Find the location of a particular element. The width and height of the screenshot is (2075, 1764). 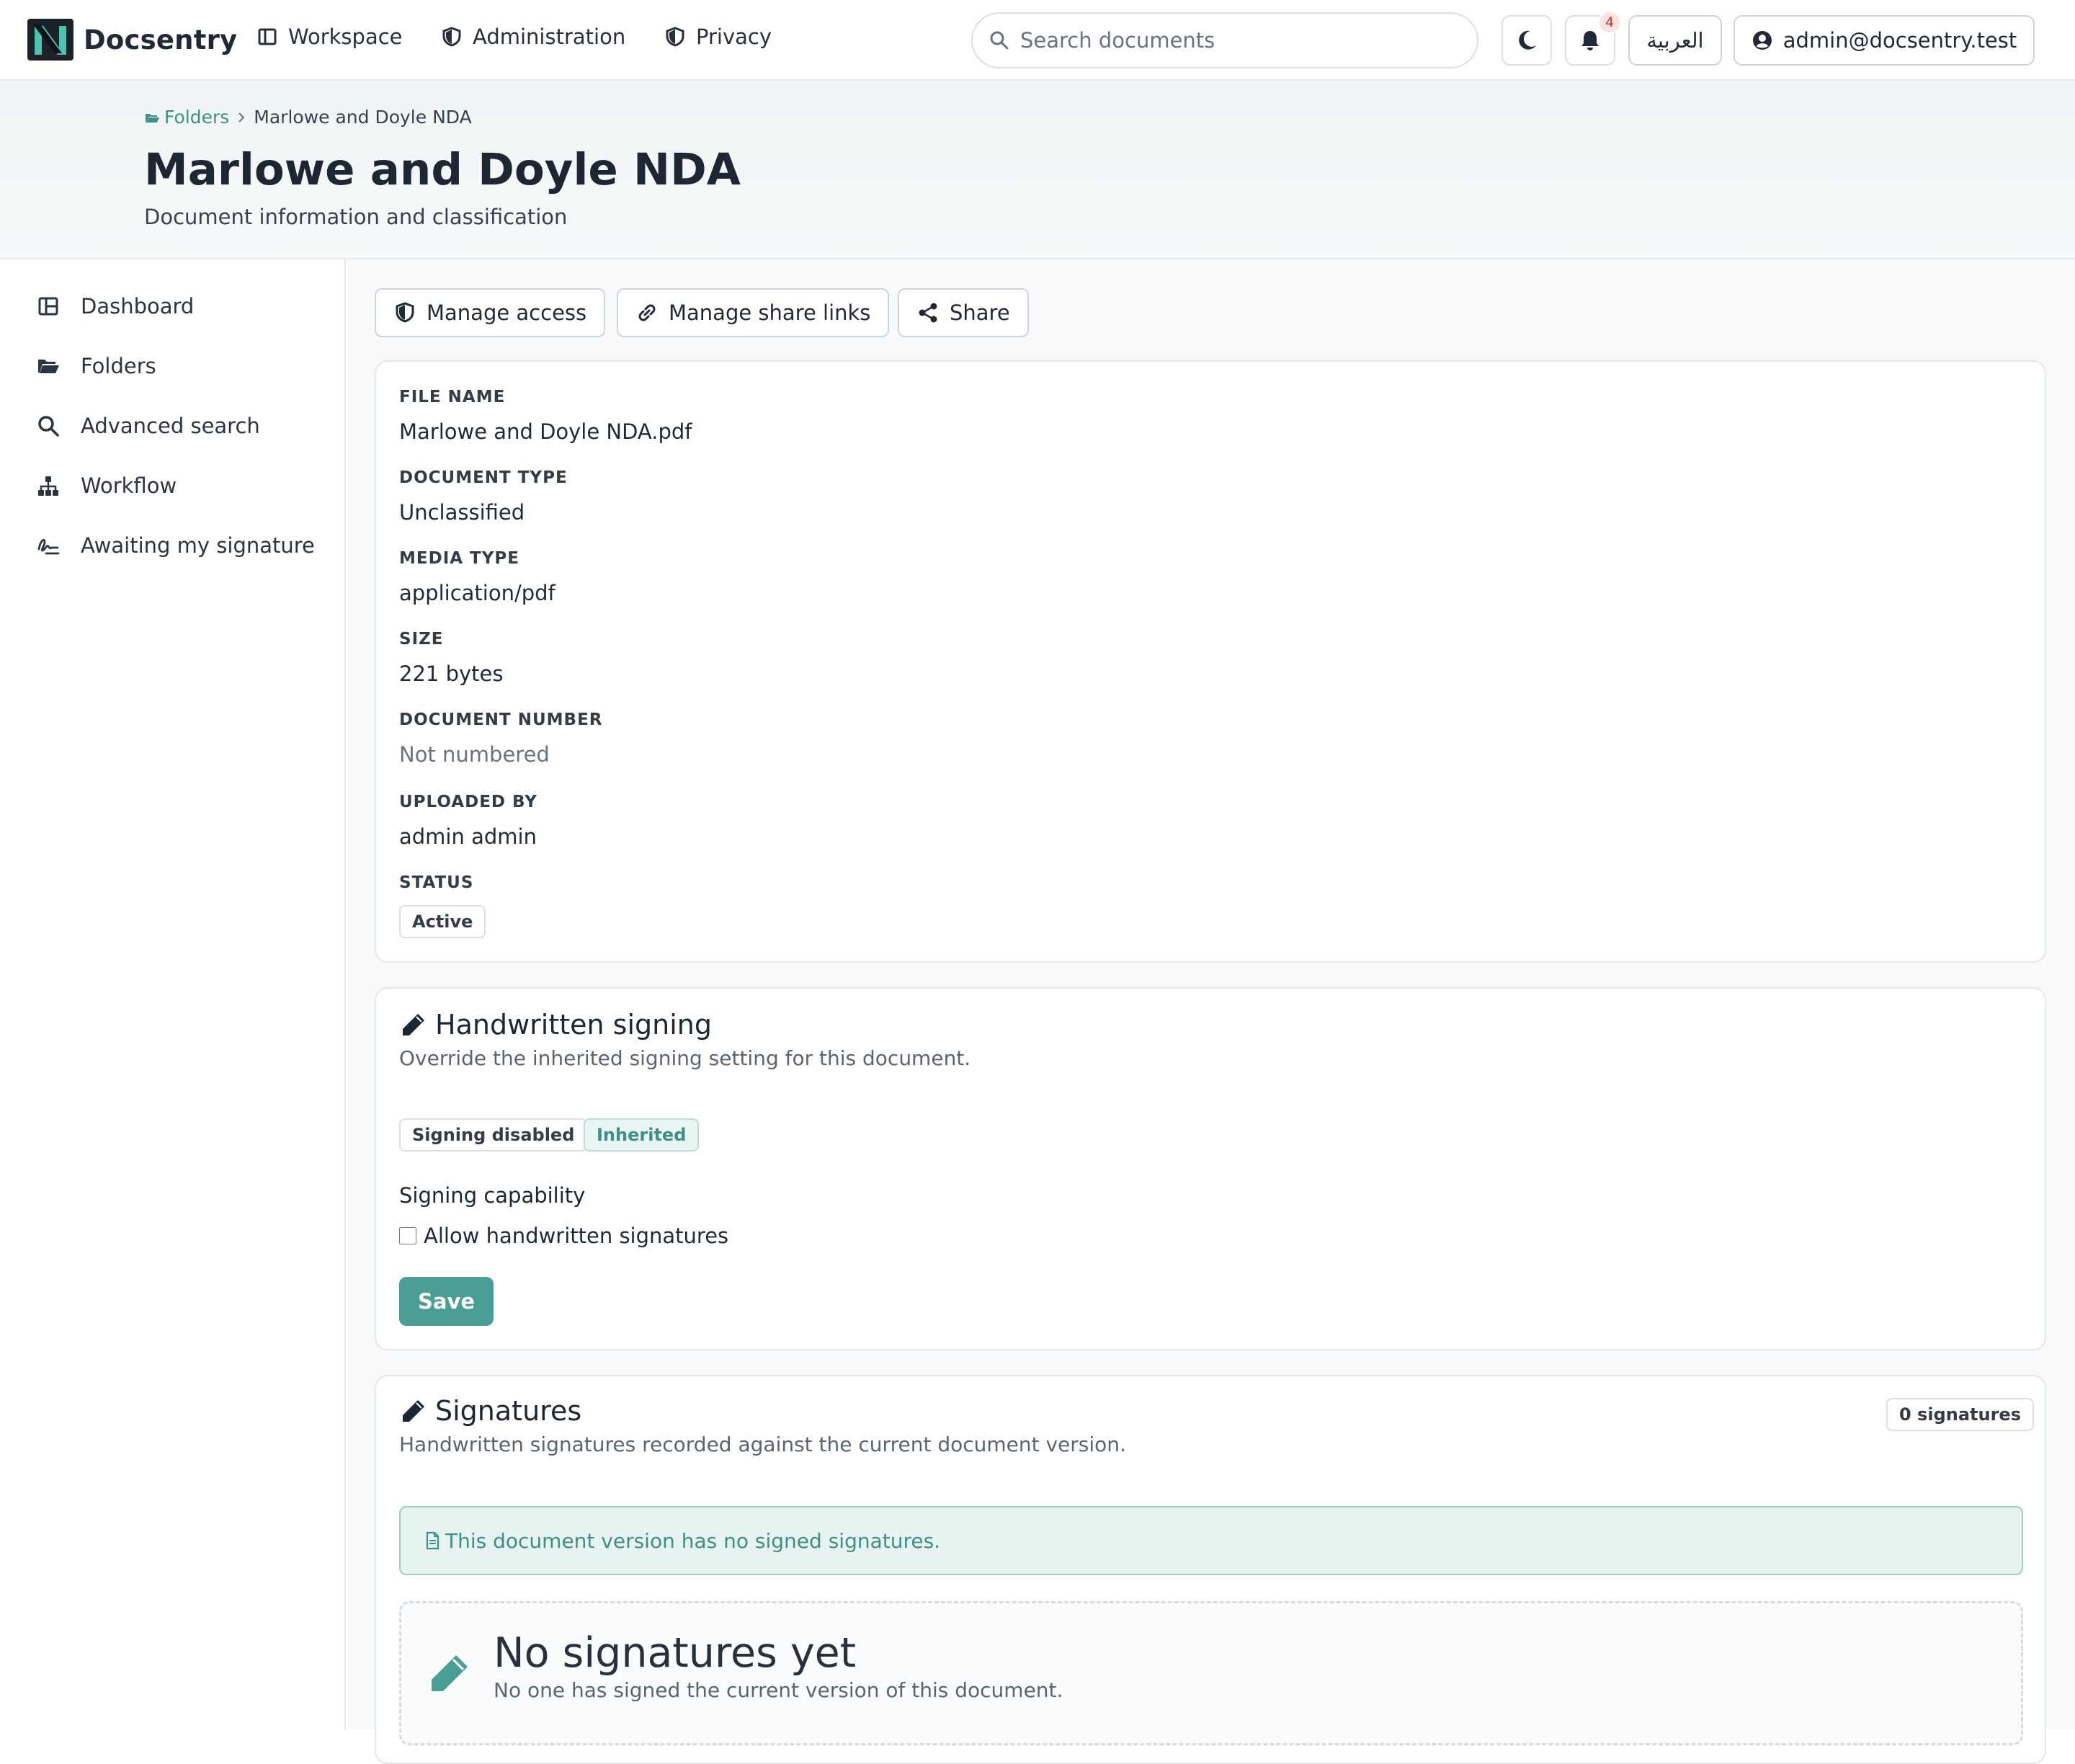

signing-capability-label: Signing capability is located at coordinates (493, 1195).